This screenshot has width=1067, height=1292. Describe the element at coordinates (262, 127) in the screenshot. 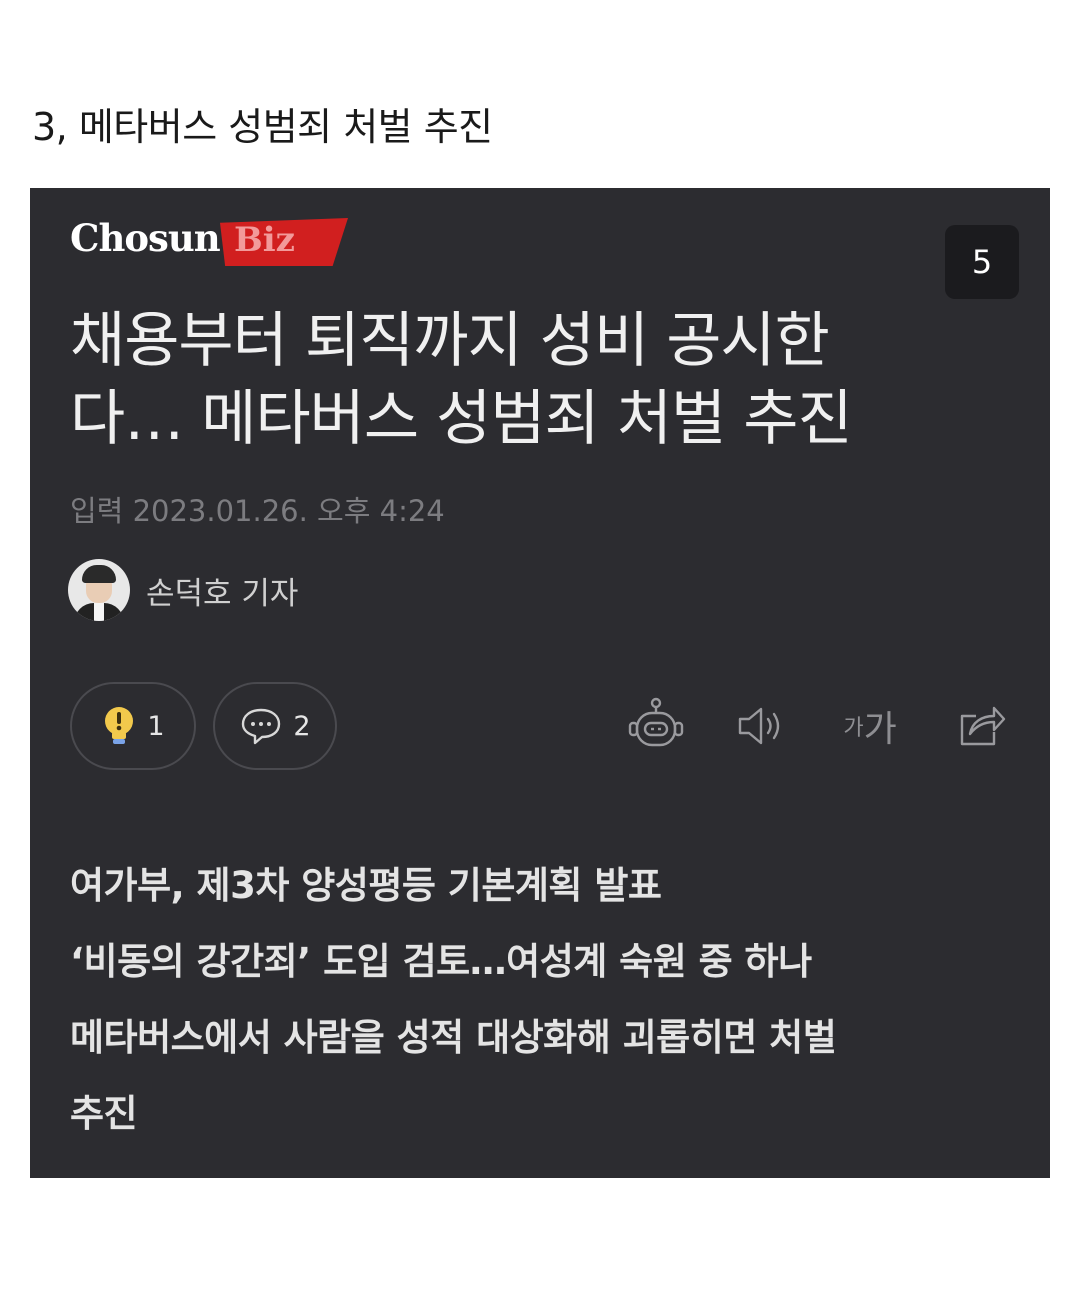

I see `post-title: 3, 메타버스 성범죄 처벌 추진` at that location.